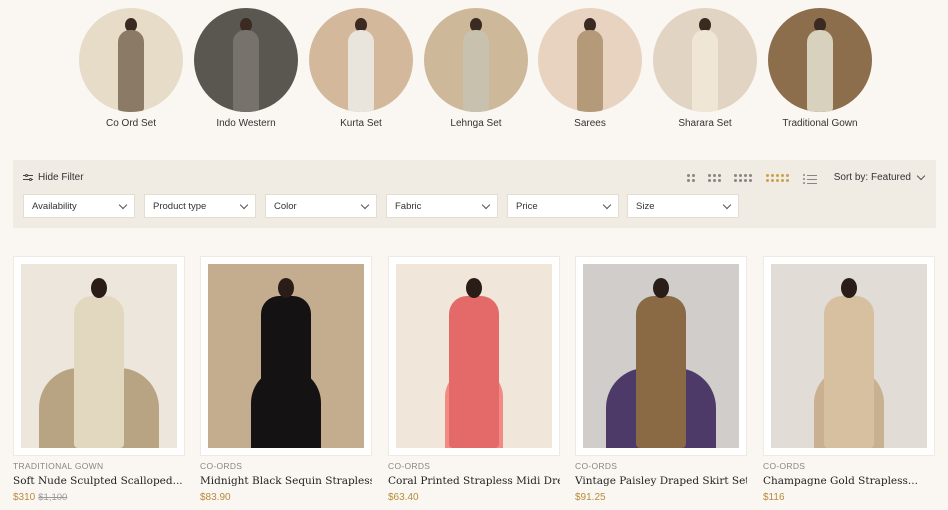  I want to click on product-old-price: $1,100, so click(53, 497).